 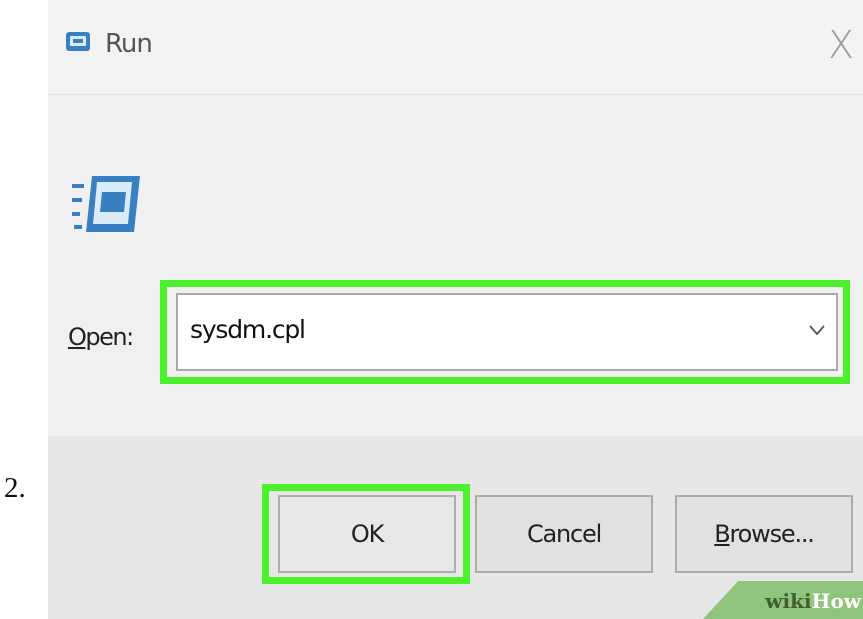 I want to click on chevron-down-icon, so click(x=817, y=330).